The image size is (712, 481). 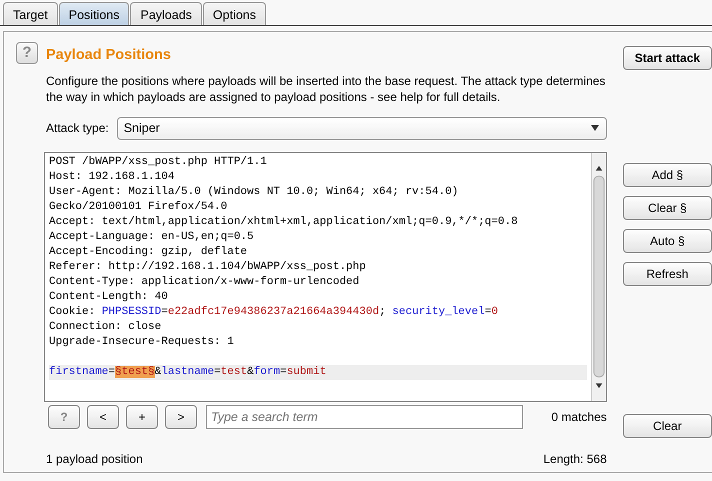 What do you see at coordinates (103, 416) in the screenshot?
I see `previous-button: <` at bounding box center [103, 416].